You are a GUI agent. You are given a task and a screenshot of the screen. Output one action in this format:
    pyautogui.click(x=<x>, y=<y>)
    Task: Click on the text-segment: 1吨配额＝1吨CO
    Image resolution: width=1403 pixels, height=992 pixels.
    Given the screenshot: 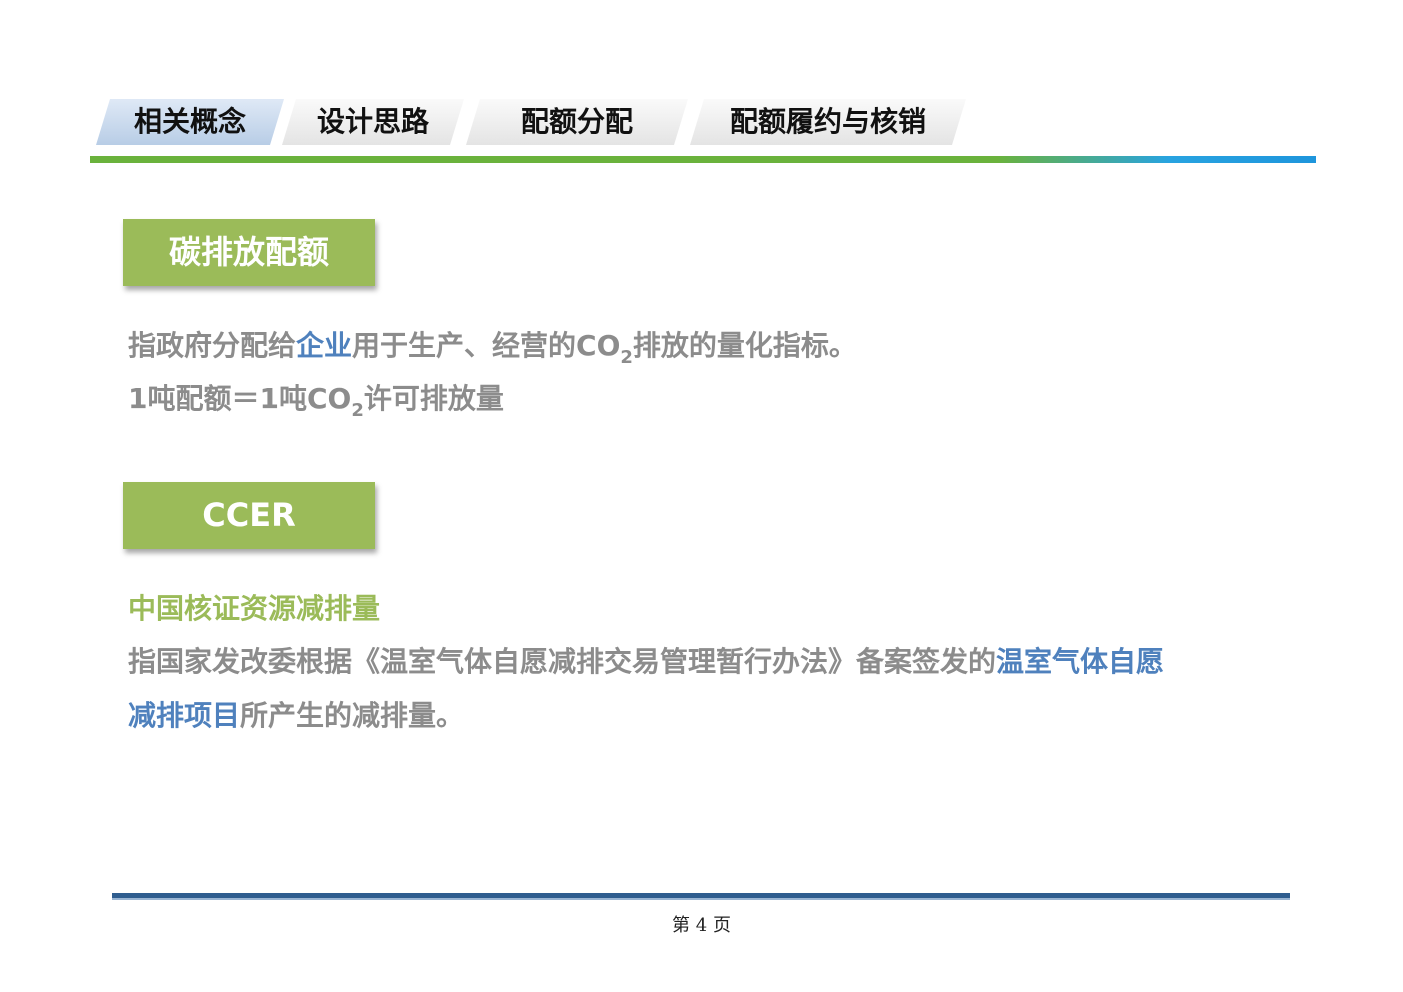 What is the action you would take?
    pyautogui.click(x=240, y=398)
    